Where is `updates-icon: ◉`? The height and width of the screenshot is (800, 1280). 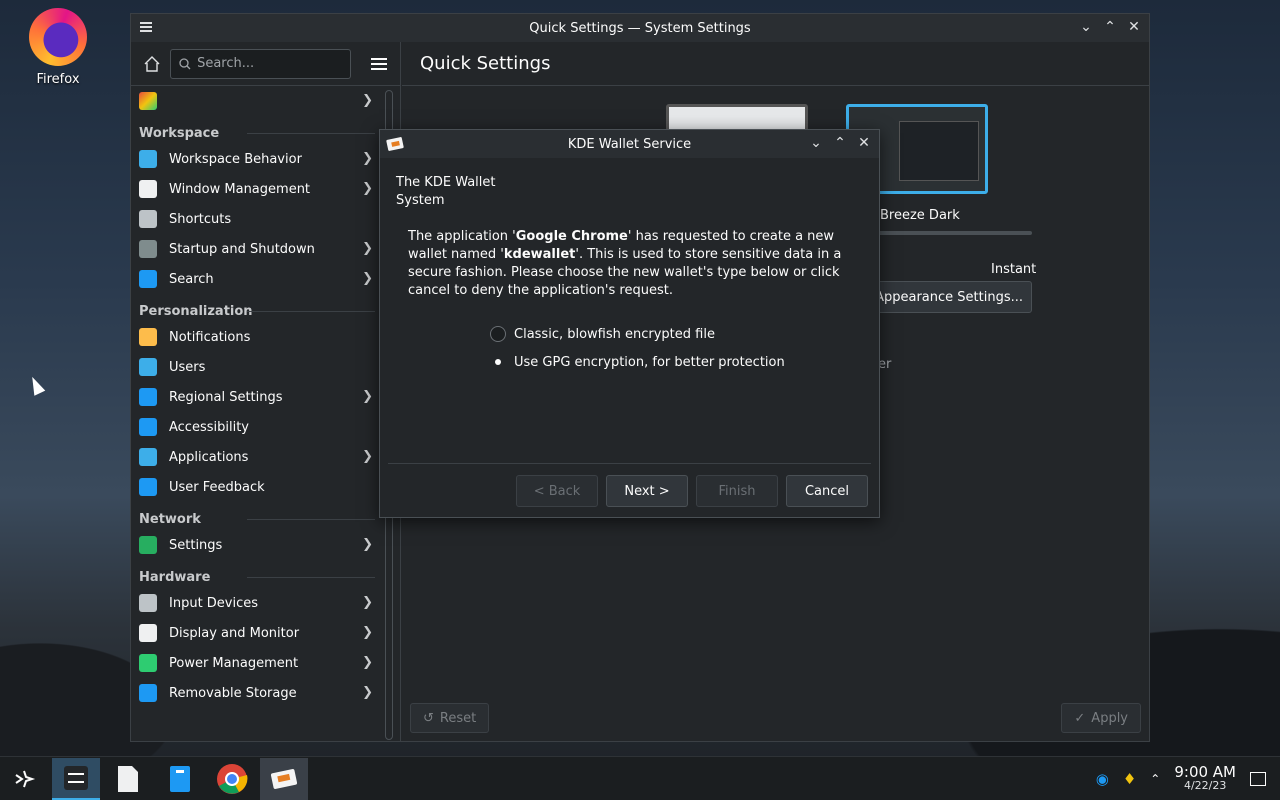
updates-icon: ◉ is located at coordinates (1102, 779).